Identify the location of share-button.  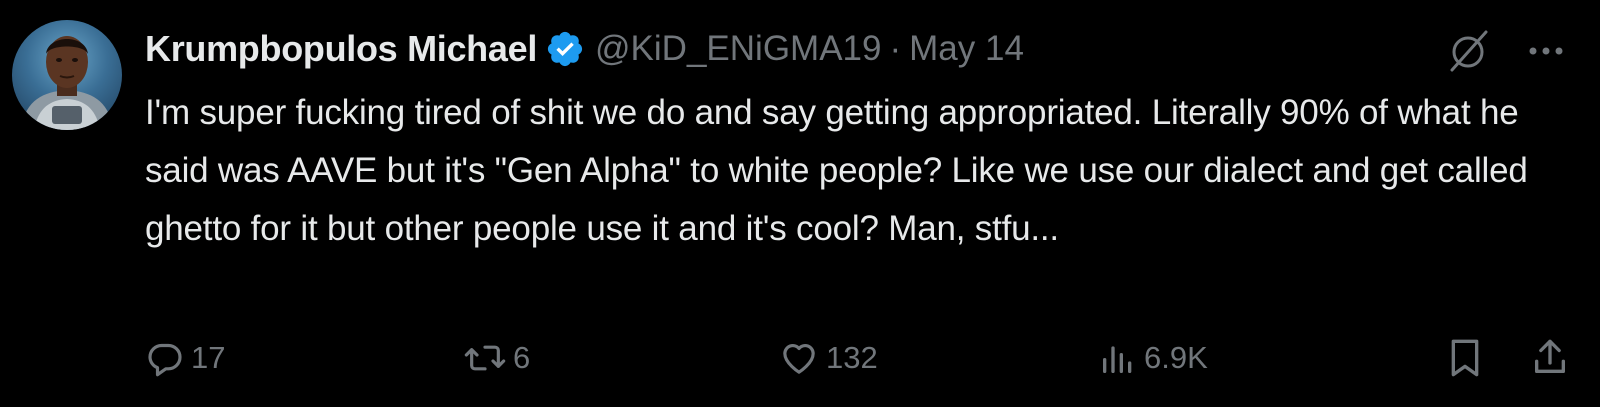
(1553, 358).